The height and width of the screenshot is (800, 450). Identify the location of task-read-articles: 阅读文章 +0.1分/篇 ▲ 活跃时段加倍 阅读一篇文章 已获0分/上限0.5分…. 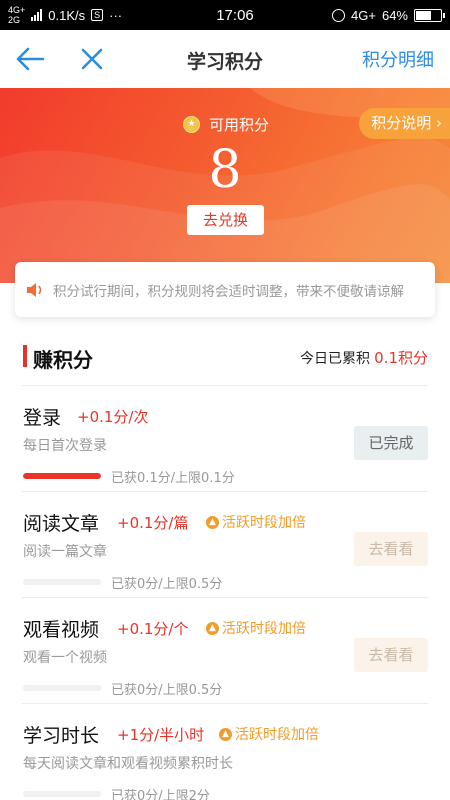
(225, 561).